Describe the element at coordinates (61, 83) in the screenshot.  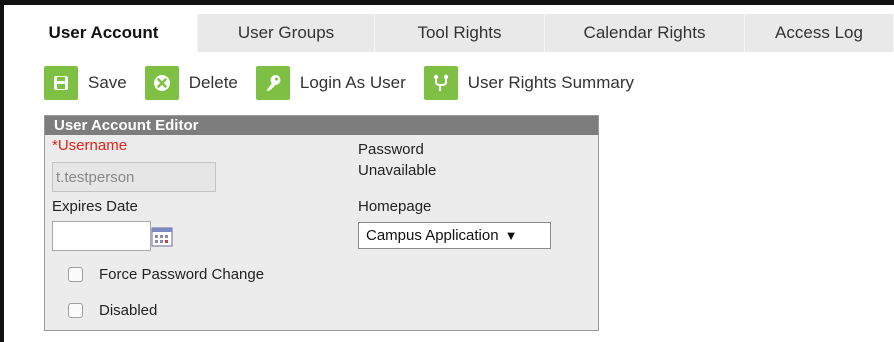
I see `save-icon` at that location.